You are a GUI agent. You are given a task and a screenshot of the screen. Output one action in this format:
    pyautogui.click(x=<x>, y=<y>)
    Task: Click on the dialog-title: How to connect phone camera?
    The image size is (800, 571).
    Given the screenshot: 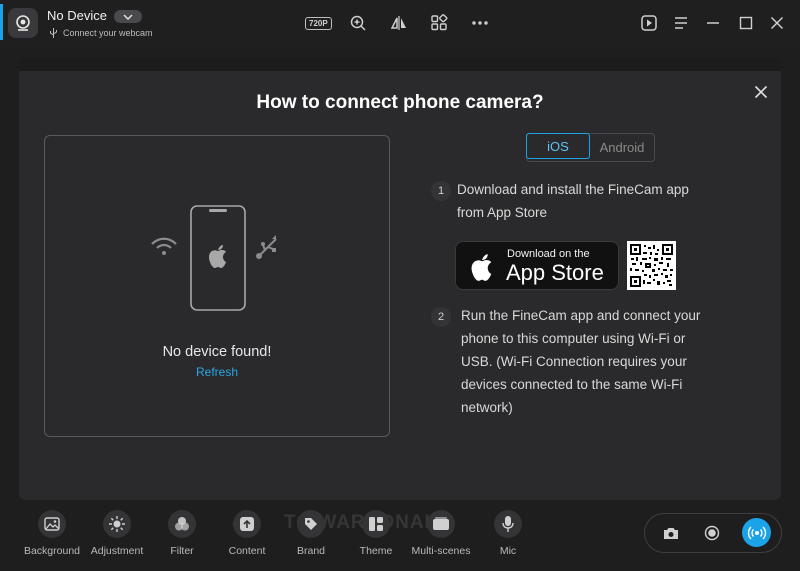 What is the action you would take?
    pyautogui.click(x=400, y=102)
    